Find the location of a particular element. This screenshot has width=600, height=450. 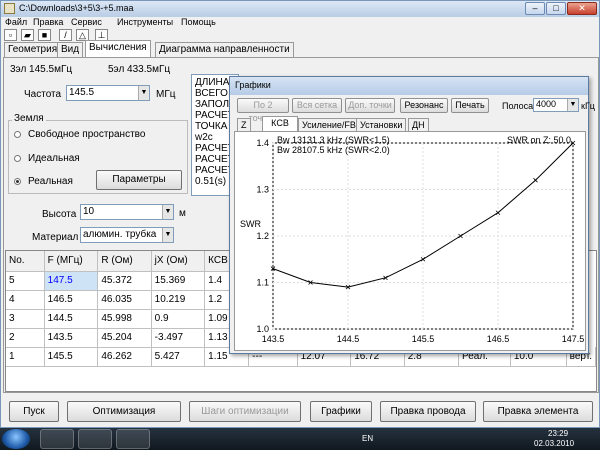

cell: 4 is located at coordinates (25, 300).